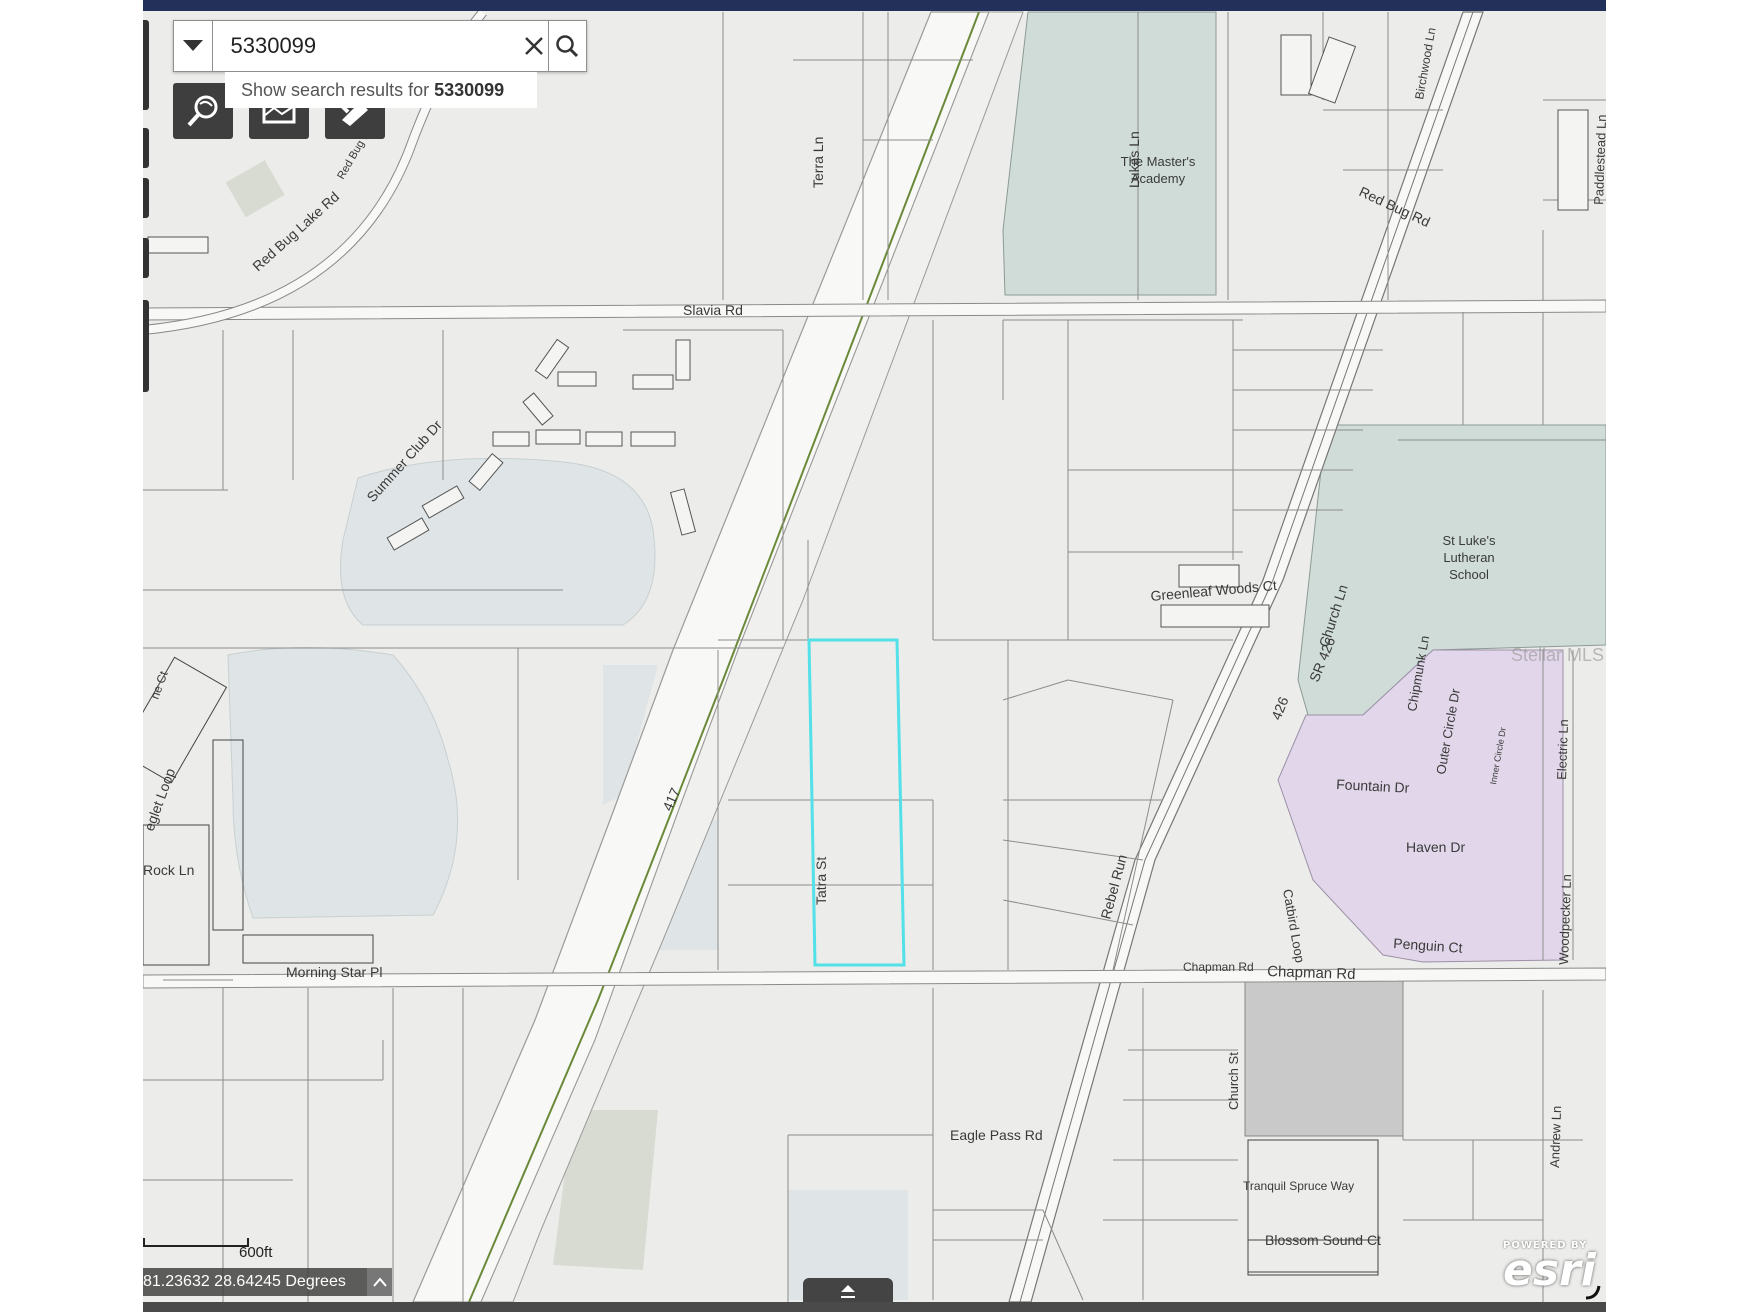 Image resolution: width=1749 pixels, height=1312 pixels. I want to click on stellar-watermark: Stellar MLS, so click(1558, 655).